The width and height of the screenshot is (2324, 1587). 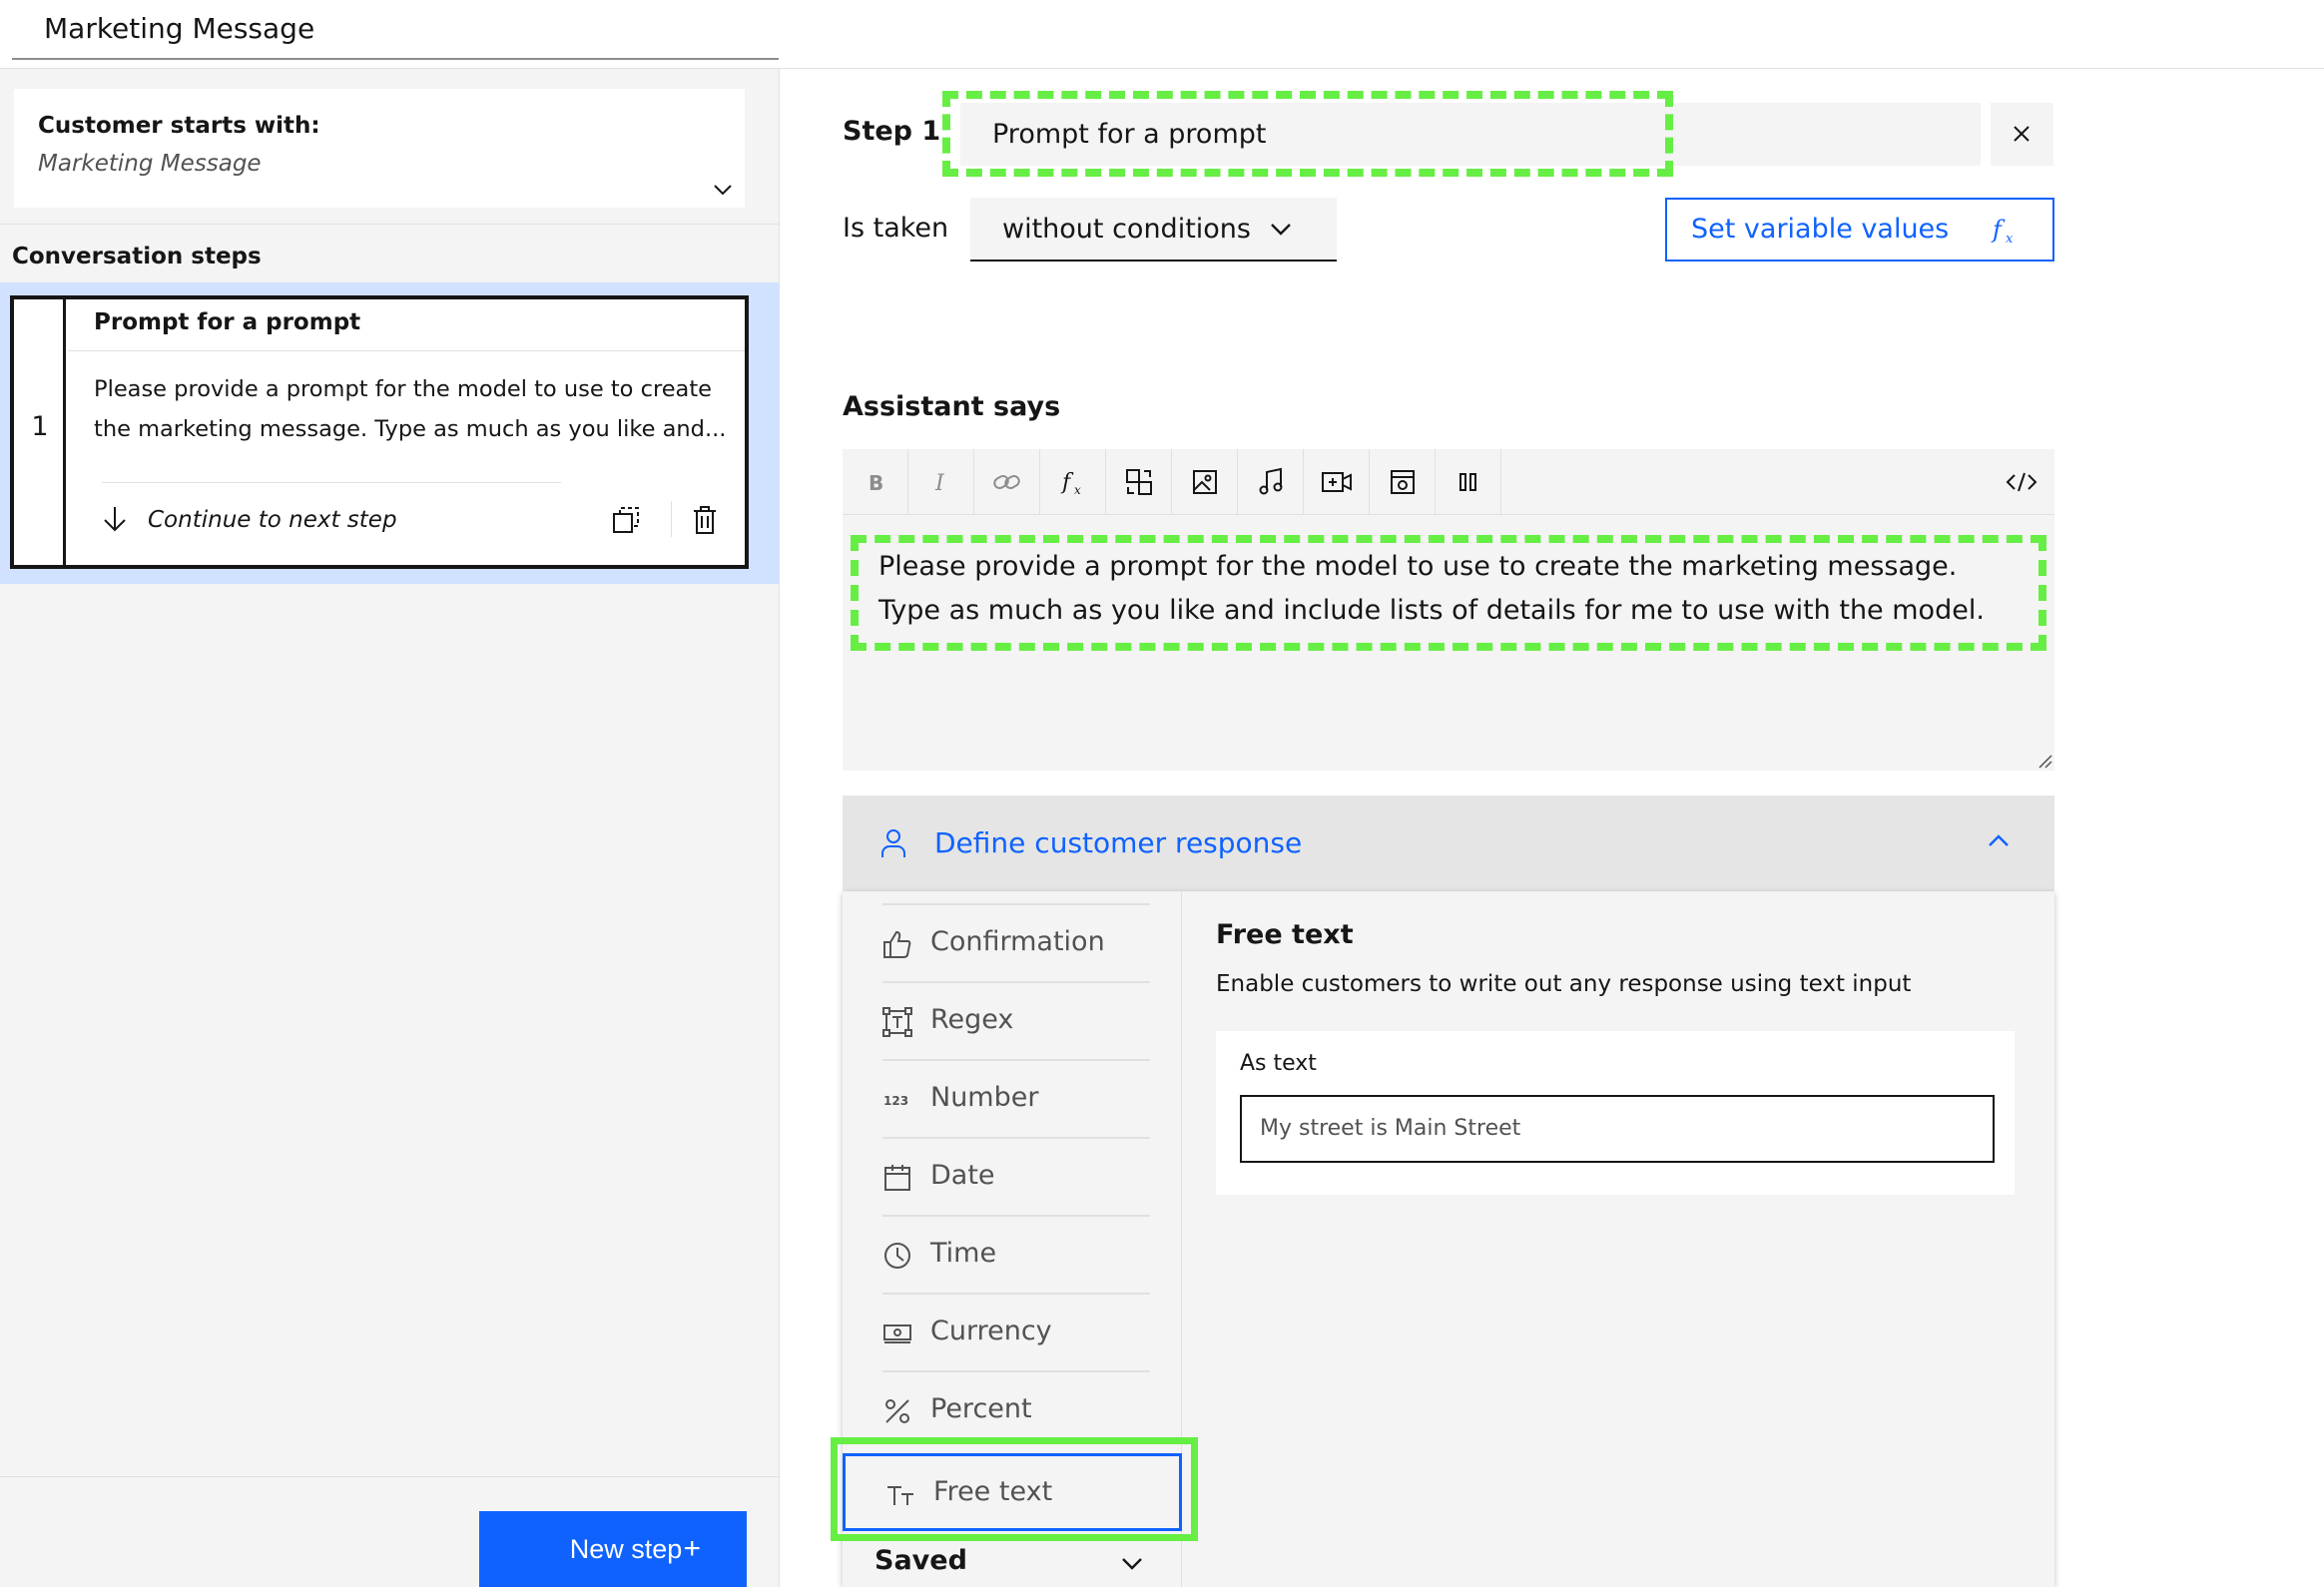 What do you see at coordinates (991, 1331) in the screenshot?
I see `response-type-label: Currency` at bounding box center [991, 1331].